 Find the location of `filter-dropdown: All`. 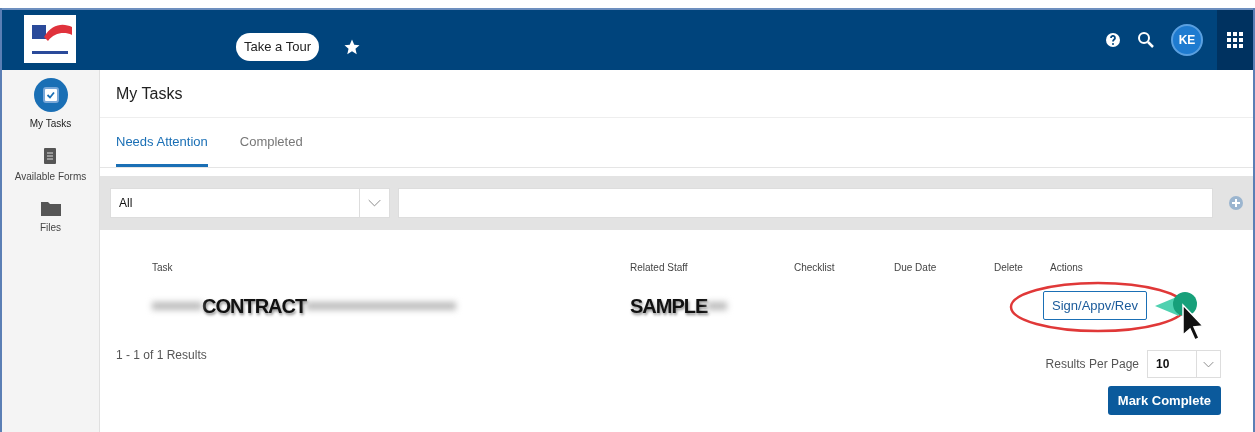

filter-dropdown: All is located at coordinates (250, 202).